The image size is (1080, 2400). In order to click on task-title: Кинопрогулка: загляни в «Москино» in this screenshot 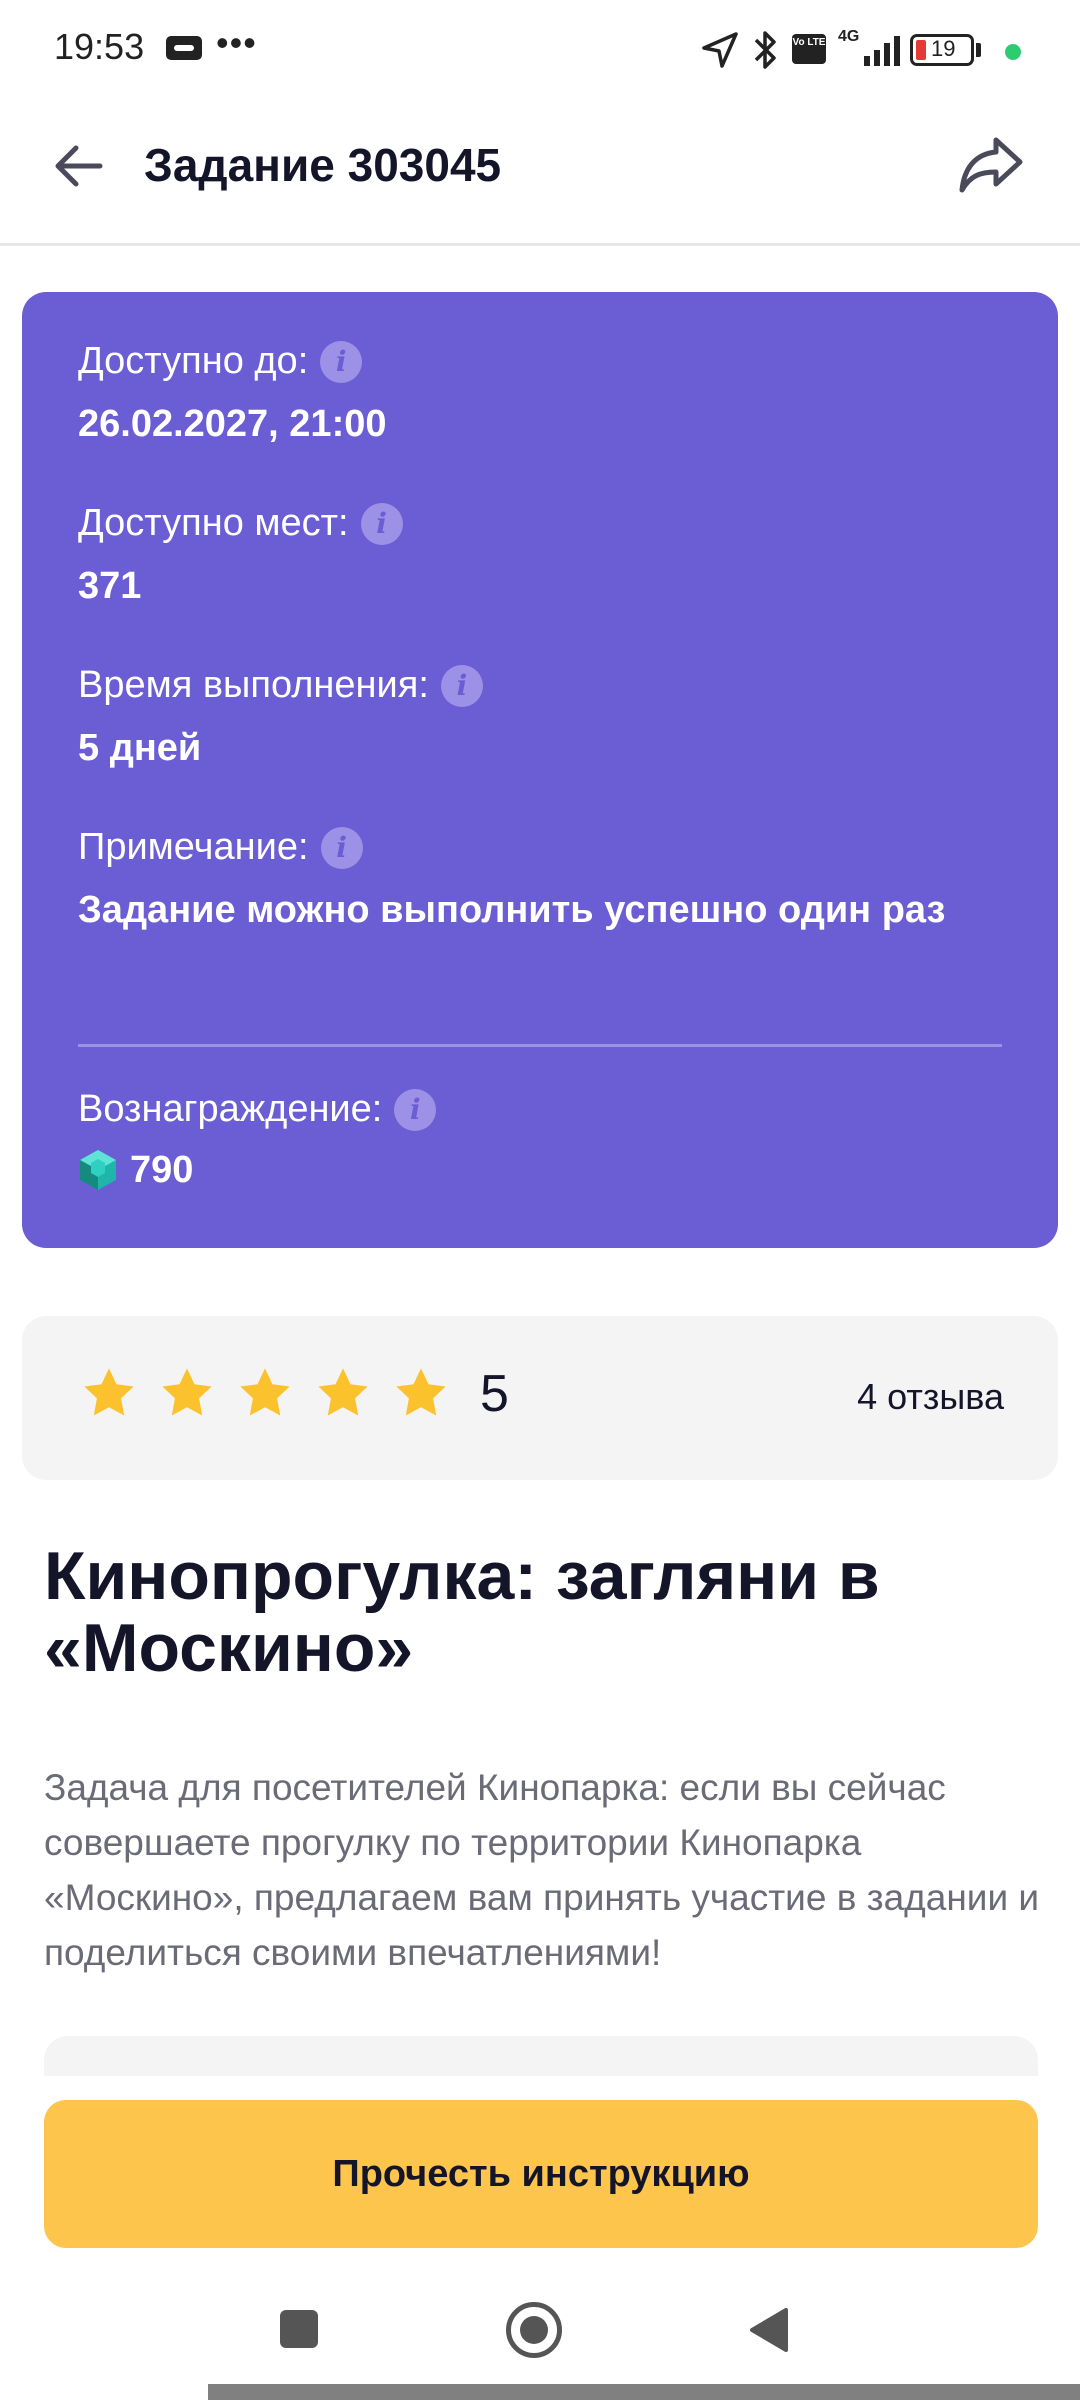, I will do `click(462, 1612)`.